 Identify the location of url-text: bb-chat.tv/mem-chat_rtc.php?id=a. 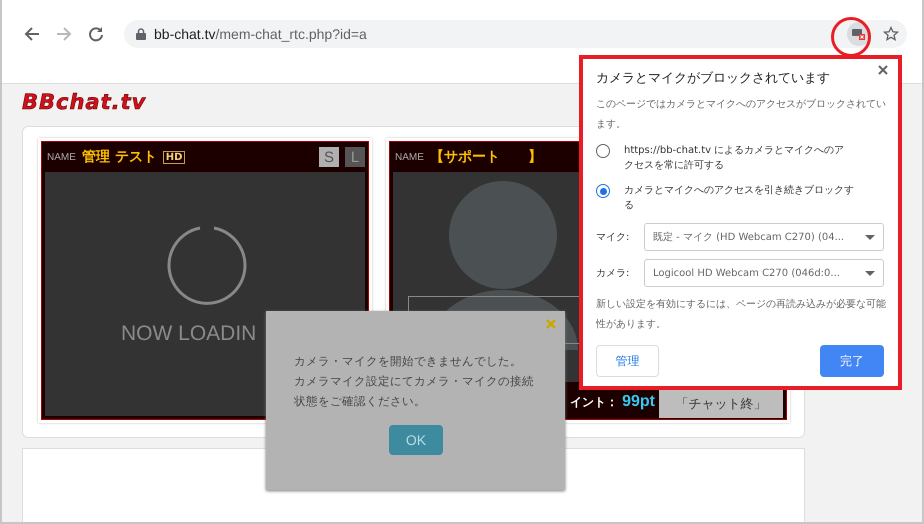
(261, 34).